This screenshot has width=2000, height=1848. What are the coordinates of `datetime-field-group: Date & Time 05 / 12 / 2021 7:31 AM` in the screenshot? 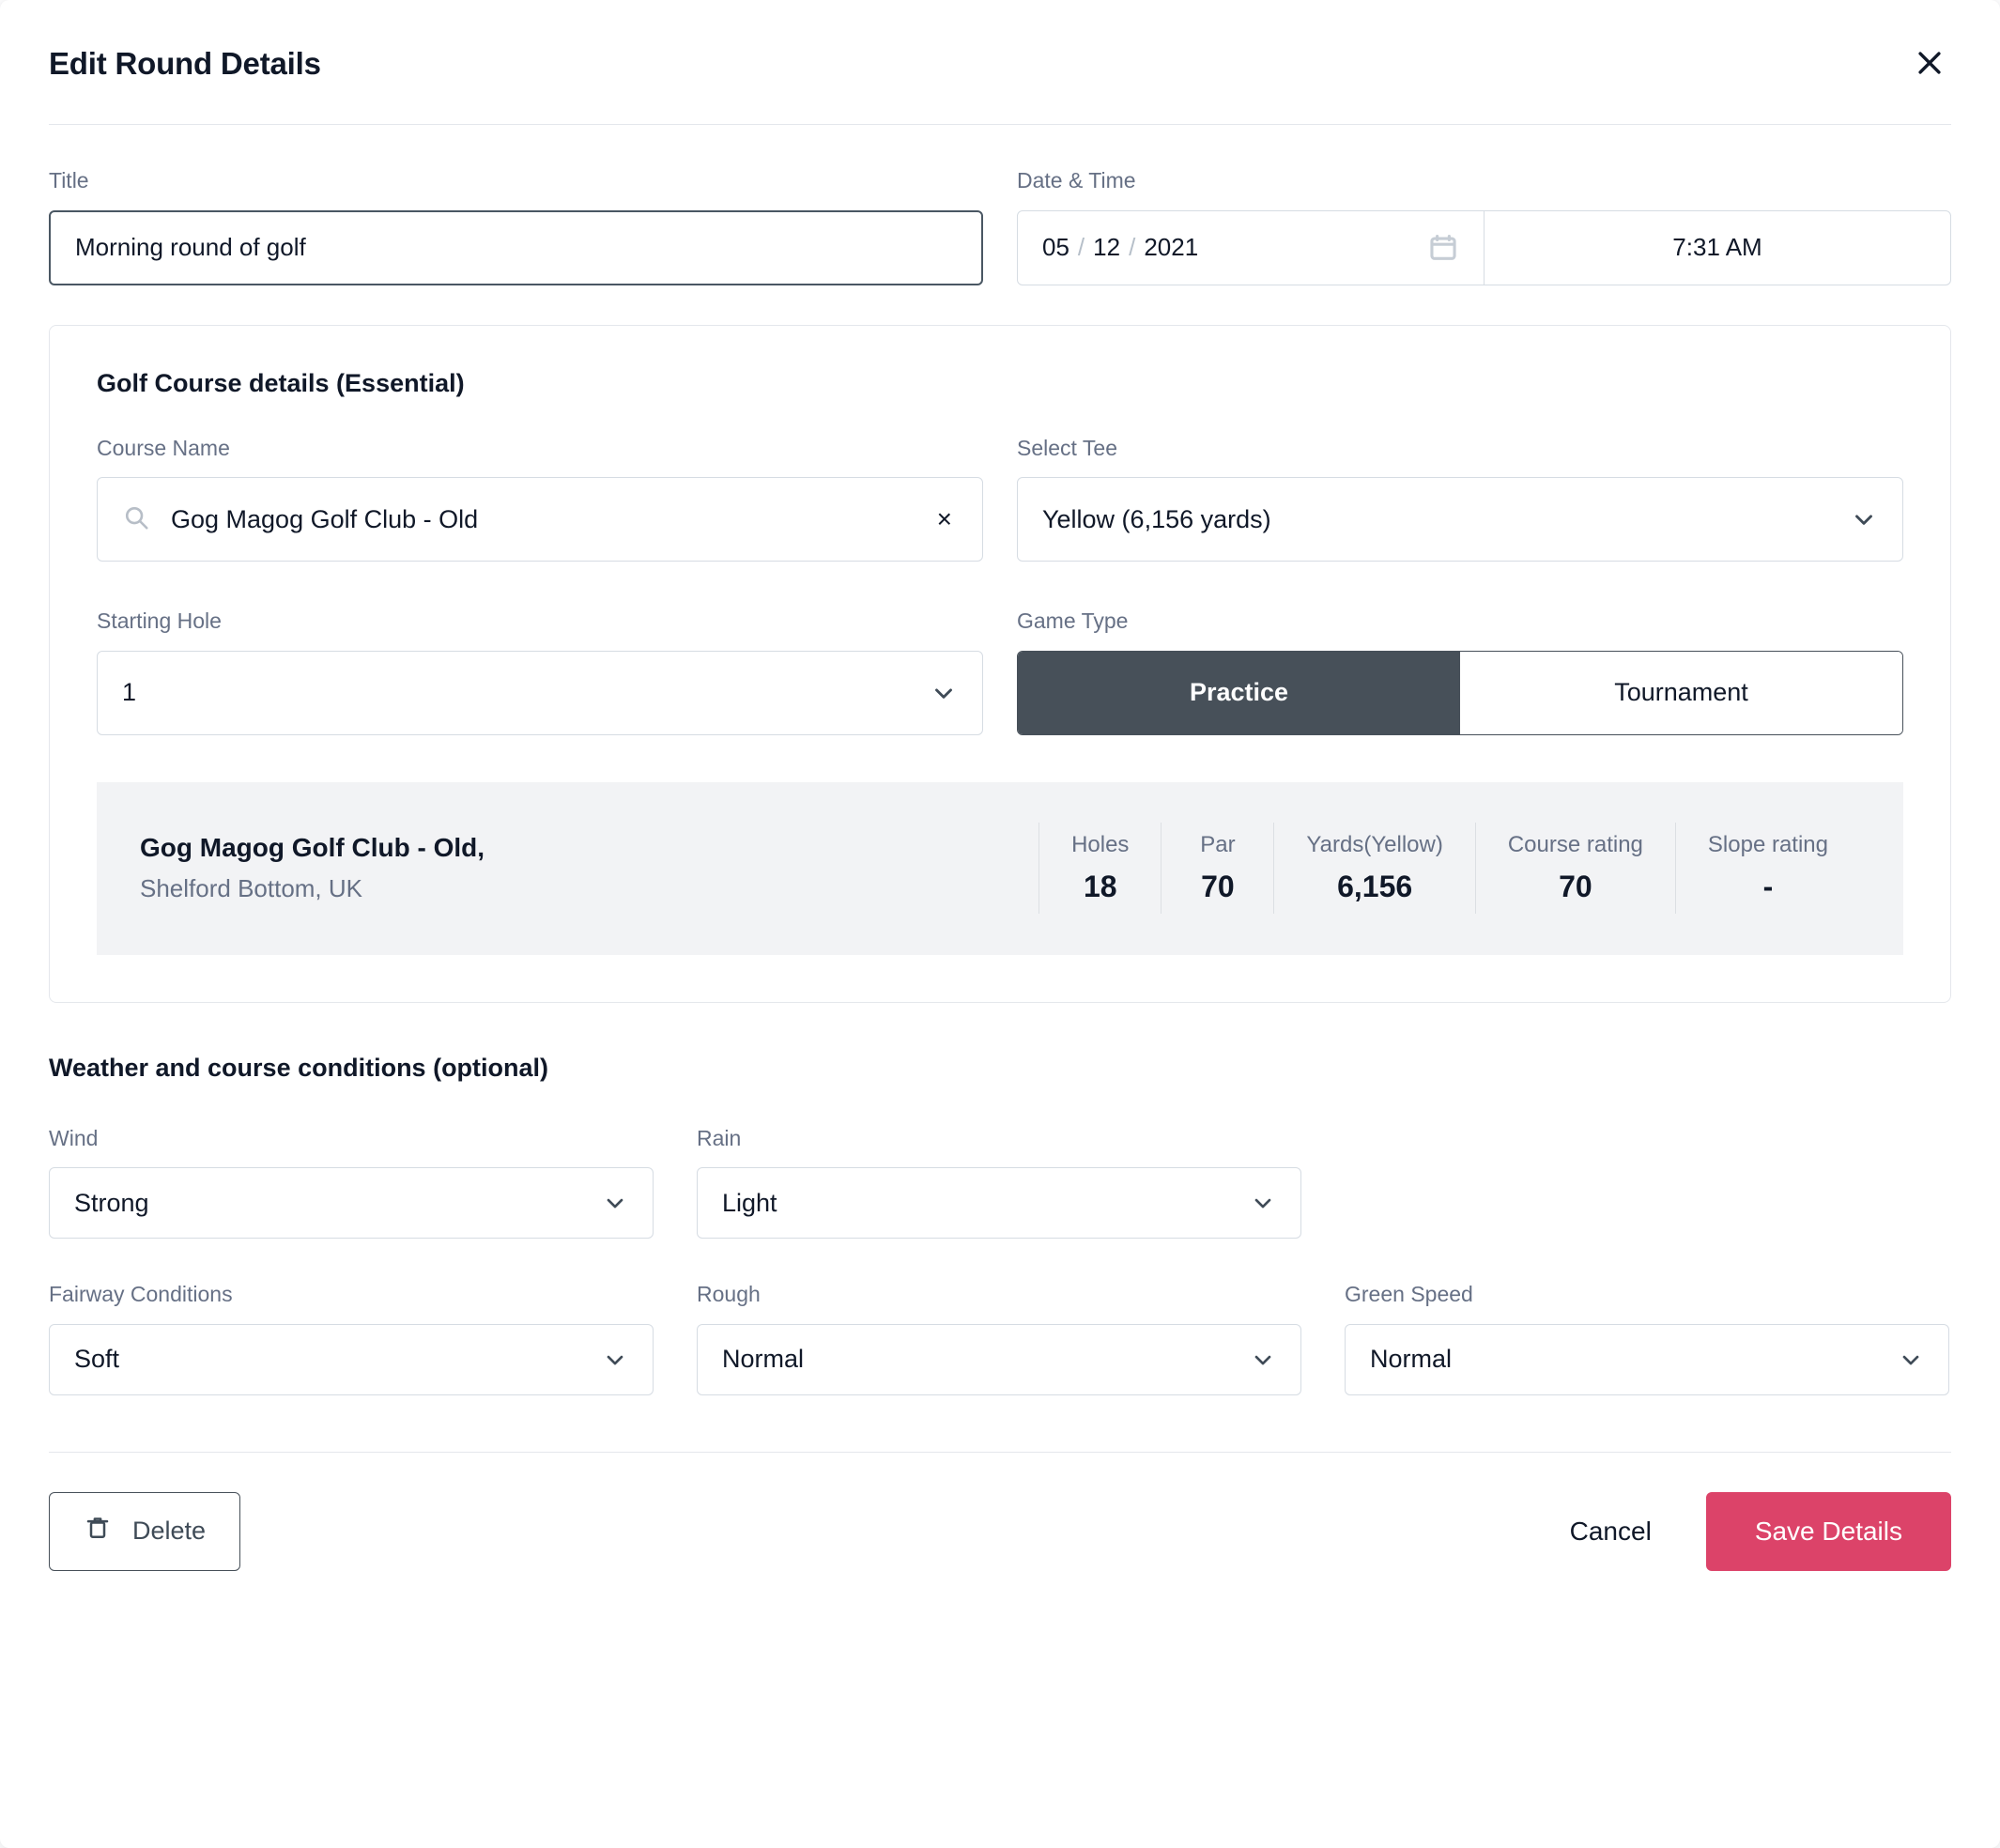 It's located at (1484, 226).